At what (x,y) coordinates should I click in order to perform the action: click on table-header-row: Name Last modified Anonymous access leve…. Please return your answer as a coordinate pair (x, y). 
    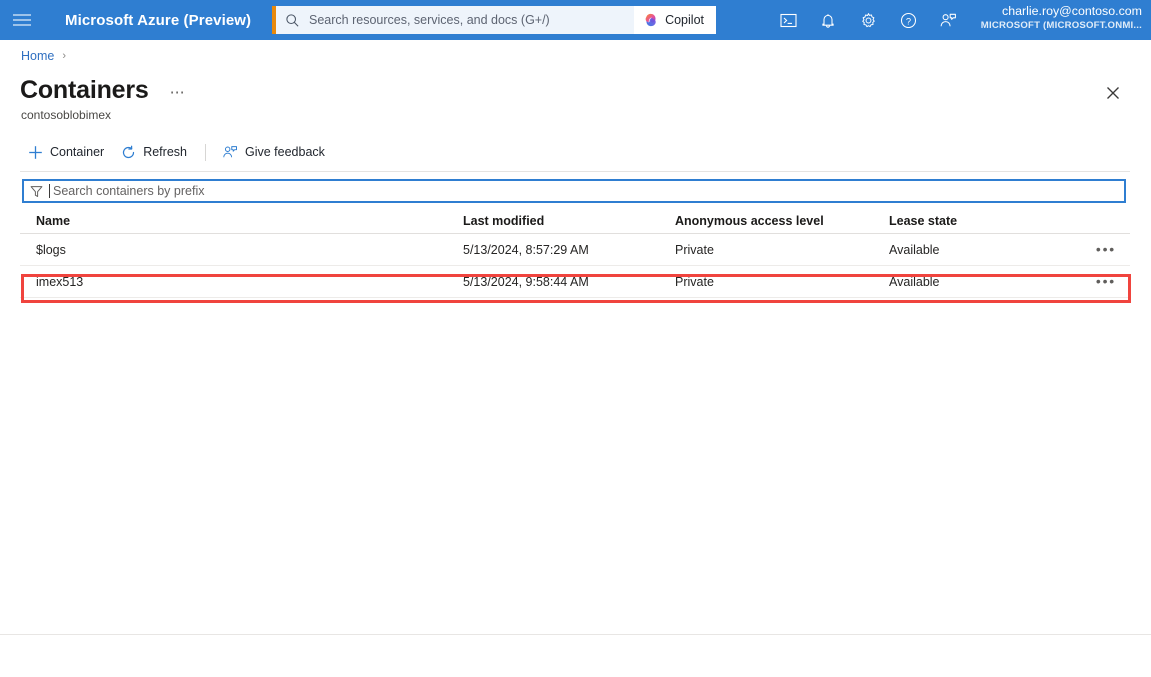
    Looking at the image, I should click on (575, 221).